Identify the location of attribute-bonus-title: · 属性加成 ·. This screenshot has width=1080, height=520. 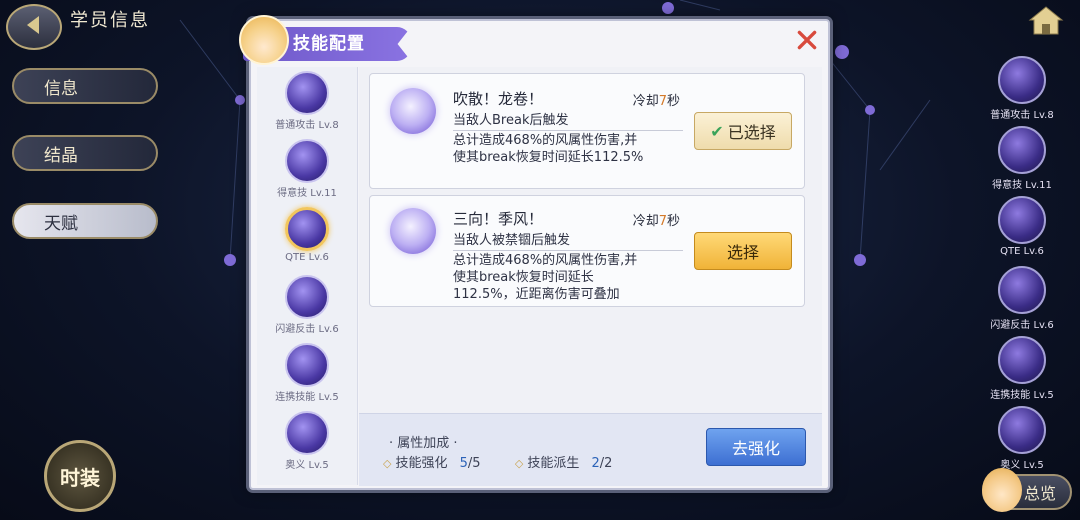
(423, 443).